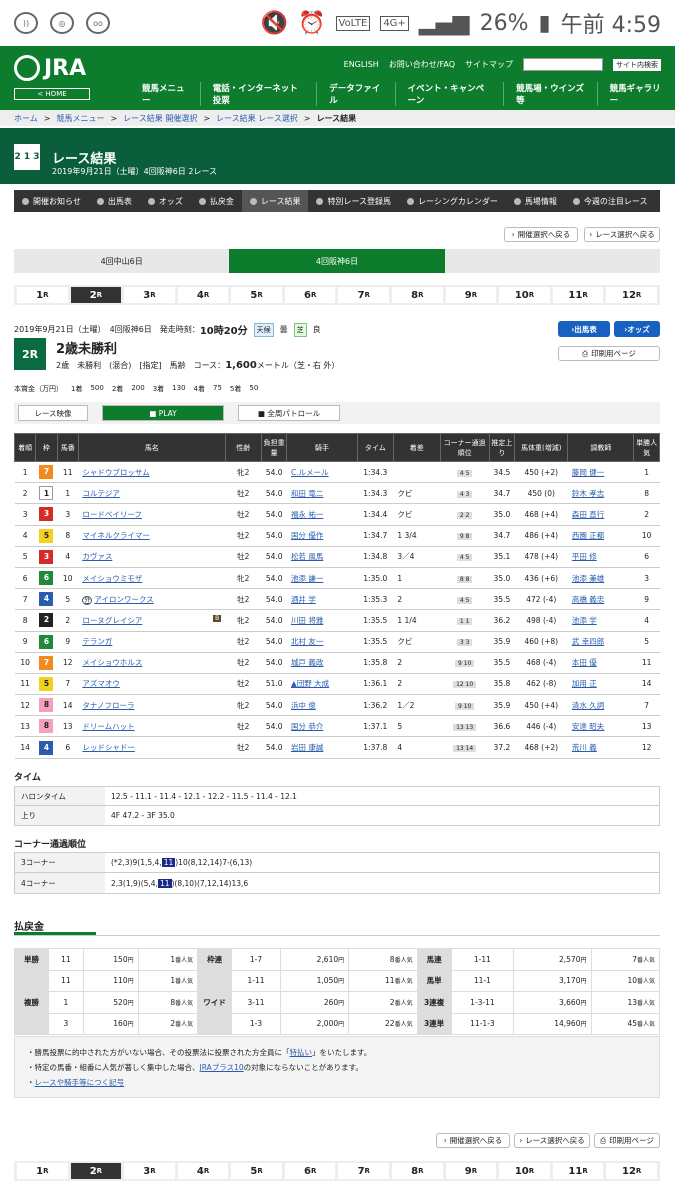 This screenshot has width=675, height=1200. What do you see at coordinates (322, 663) in the screenshot?
I see `jockey-link: 城戸 義政` at bounding box center [322, 663].